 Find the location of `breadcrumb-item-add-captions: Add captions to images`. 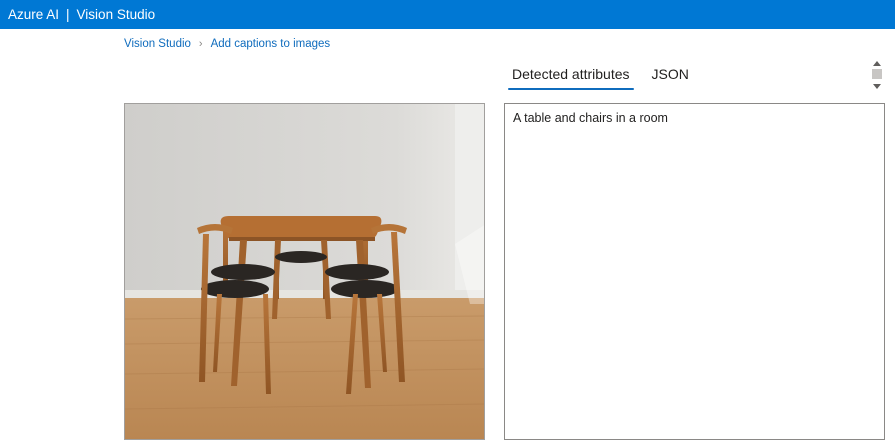

breadcrumb-item-add-captions: Add captions to images is located at coordinates (271, 44).